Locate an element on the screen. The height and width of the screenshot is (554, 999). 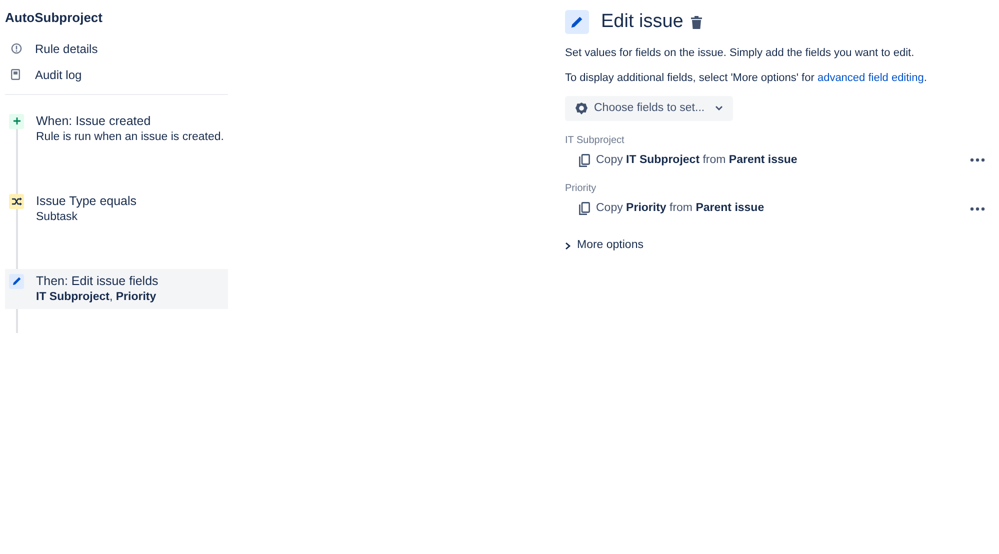
plus-icon is located at coordinates (16, 121).